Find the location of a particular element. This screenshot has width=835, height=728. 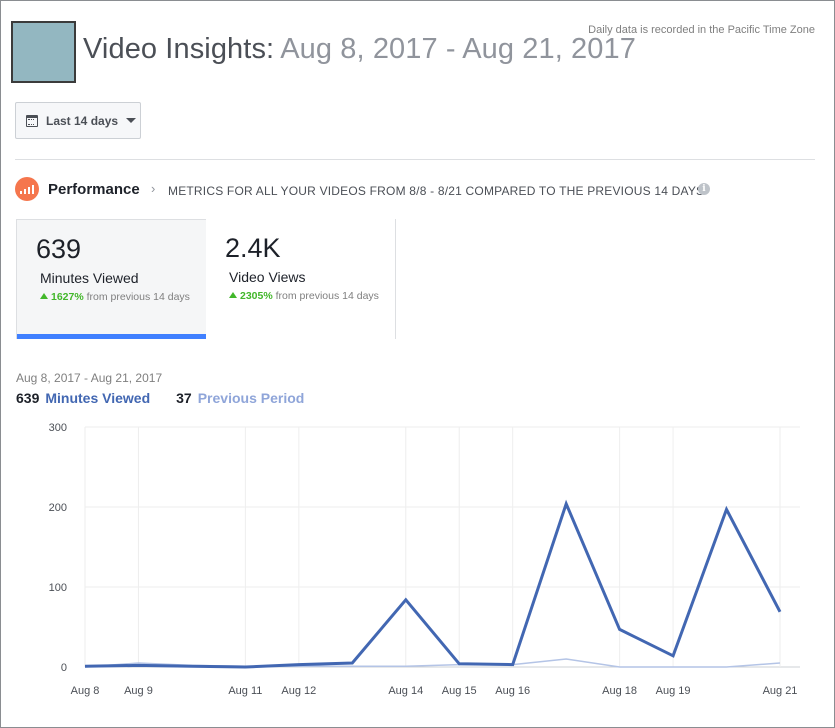

y-tick-label: 300 is located at coordinates (58, 428).